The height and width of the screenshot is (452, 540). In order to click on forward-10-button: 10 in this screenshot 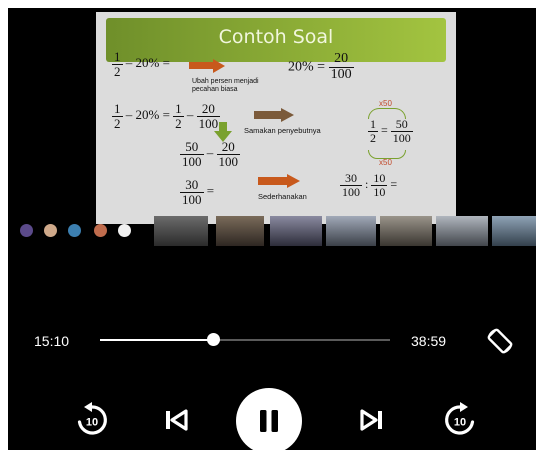, I will do `click(460, 420)`.